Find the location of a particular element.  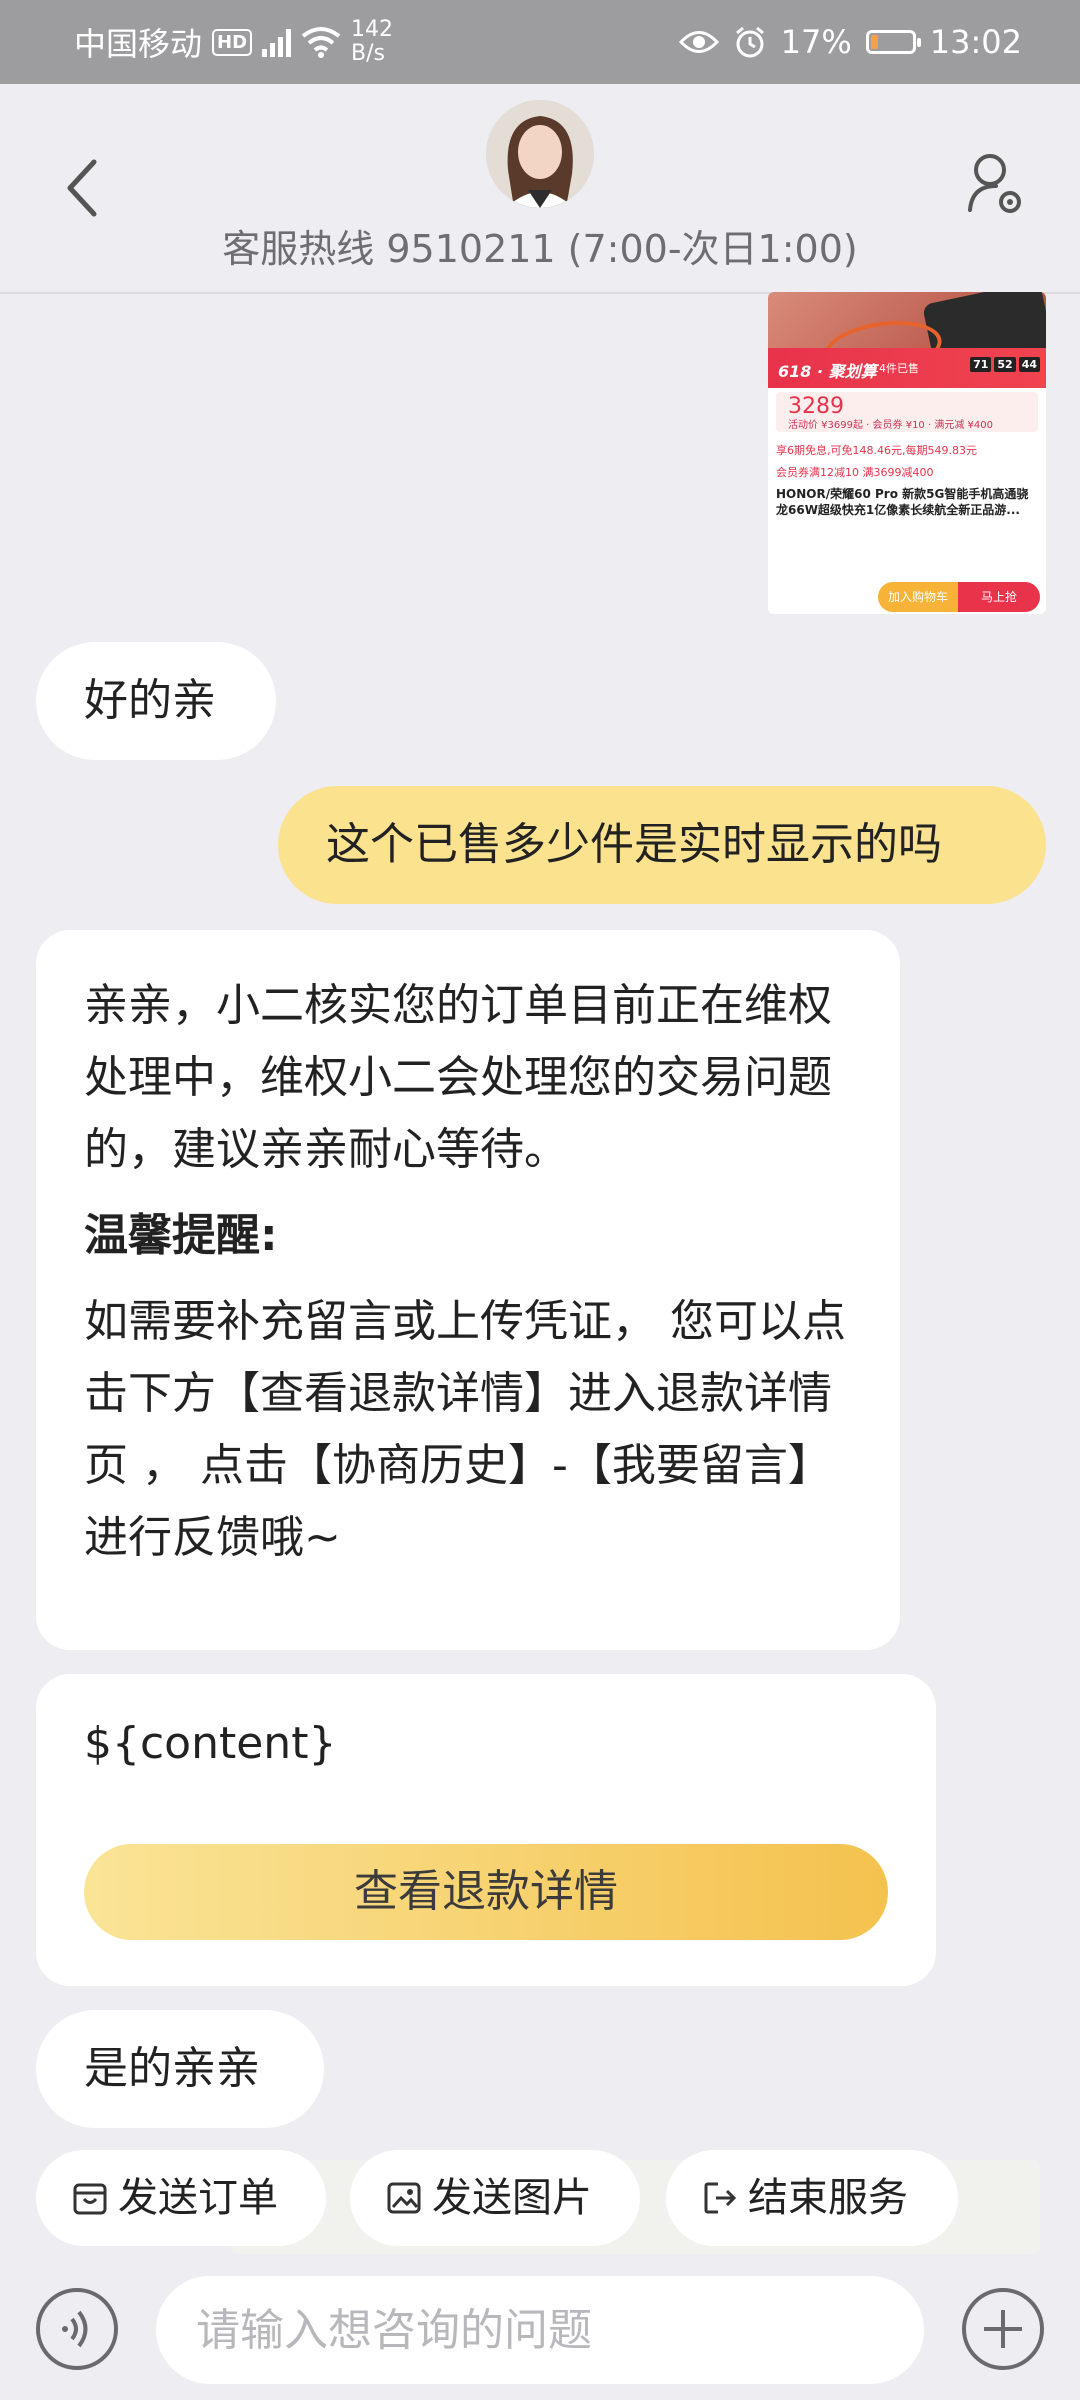

template-content-text: ${content} is located at coordinates (210, 1743).